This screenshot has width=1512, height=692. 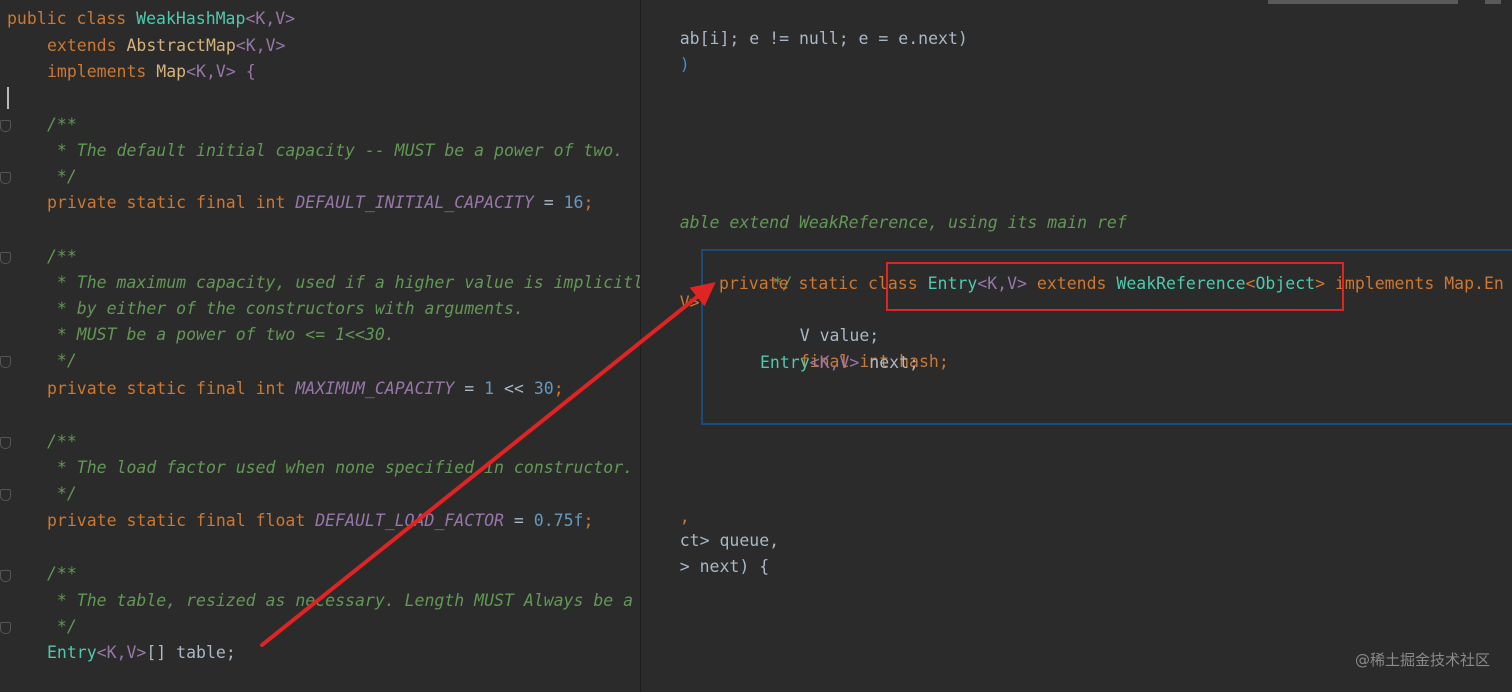 What do you see at coordinates (221, 71) in the screenshot?
I see `type-params: <K,V> {` at bounding box center [221, 71].